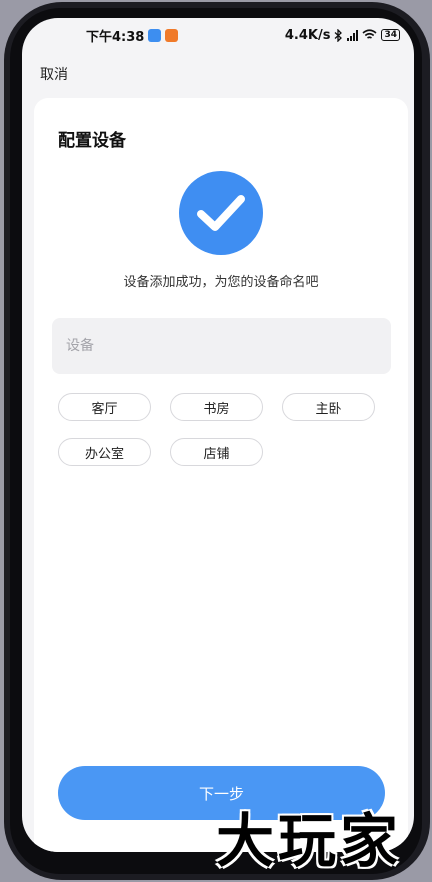 The width and height of the screenshot is (432, 882). Describe the element at coordinates (369, 34) in the screenshot. I see `wifi-icon` at that location.